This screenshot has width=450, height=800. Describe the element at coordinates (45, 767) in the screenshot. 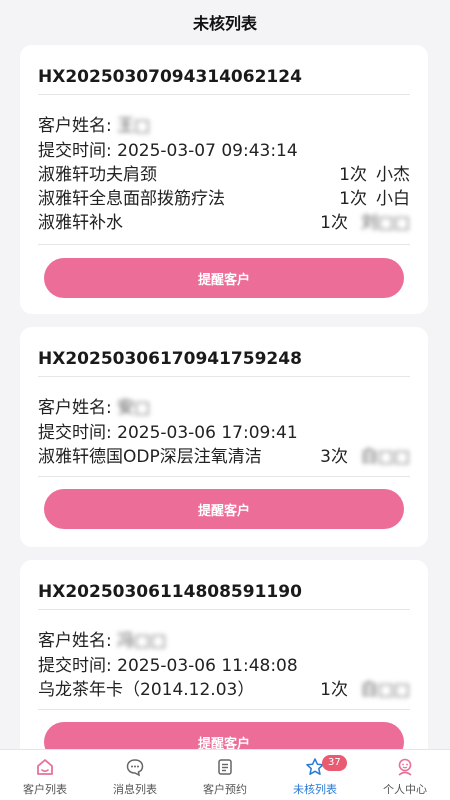

I see `home-icon` at that location.